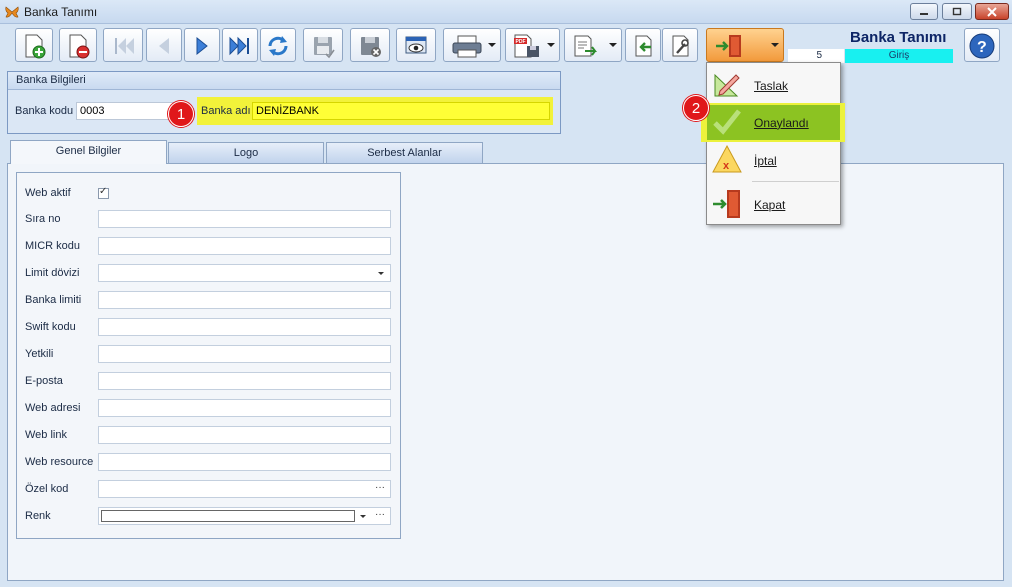  I want to click on field-label: Limit dövizi, so click(52, 273).